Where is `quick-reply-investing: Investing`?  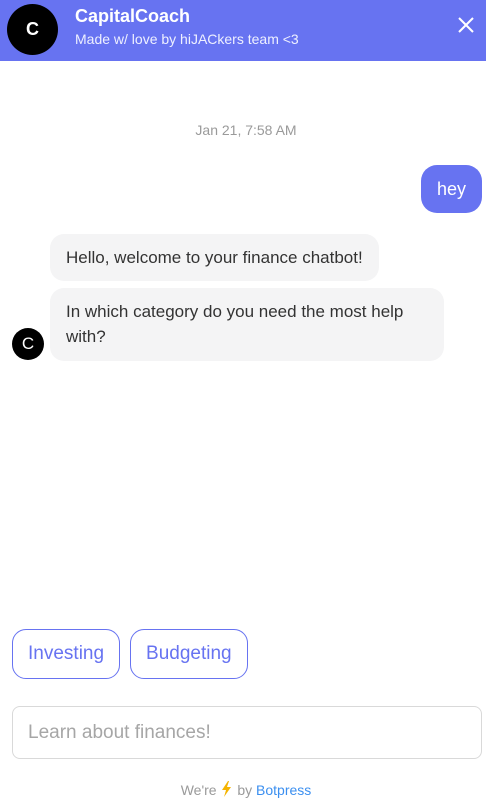 quick-reply-investing: Investing is located at coordinates (66, 654).